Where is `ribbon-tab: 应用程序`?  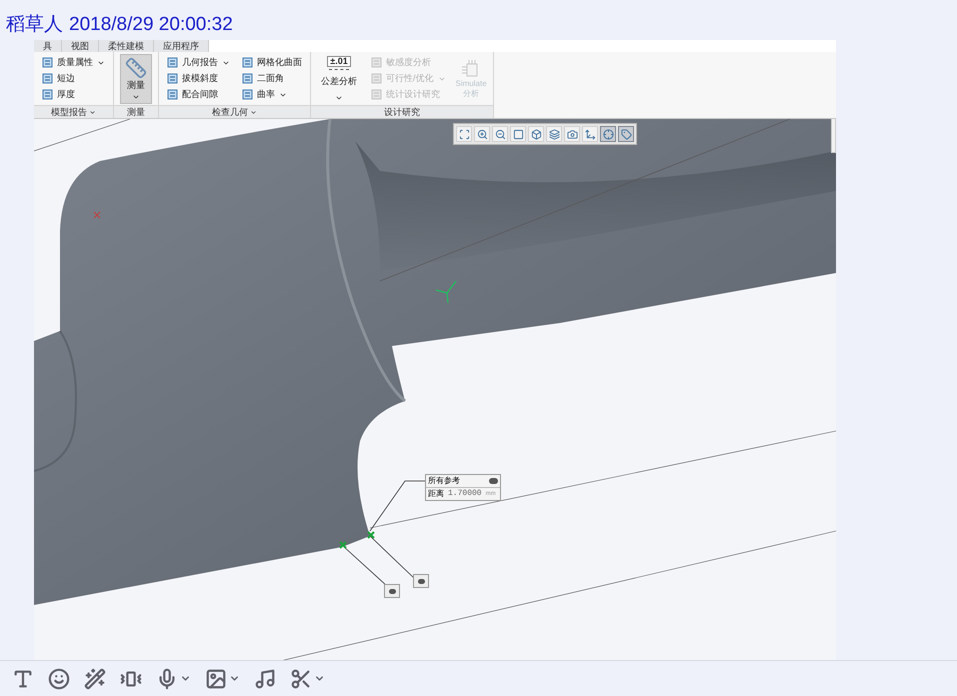 ribbon-tab: 应用程序 is located at coordinates (181, 46).